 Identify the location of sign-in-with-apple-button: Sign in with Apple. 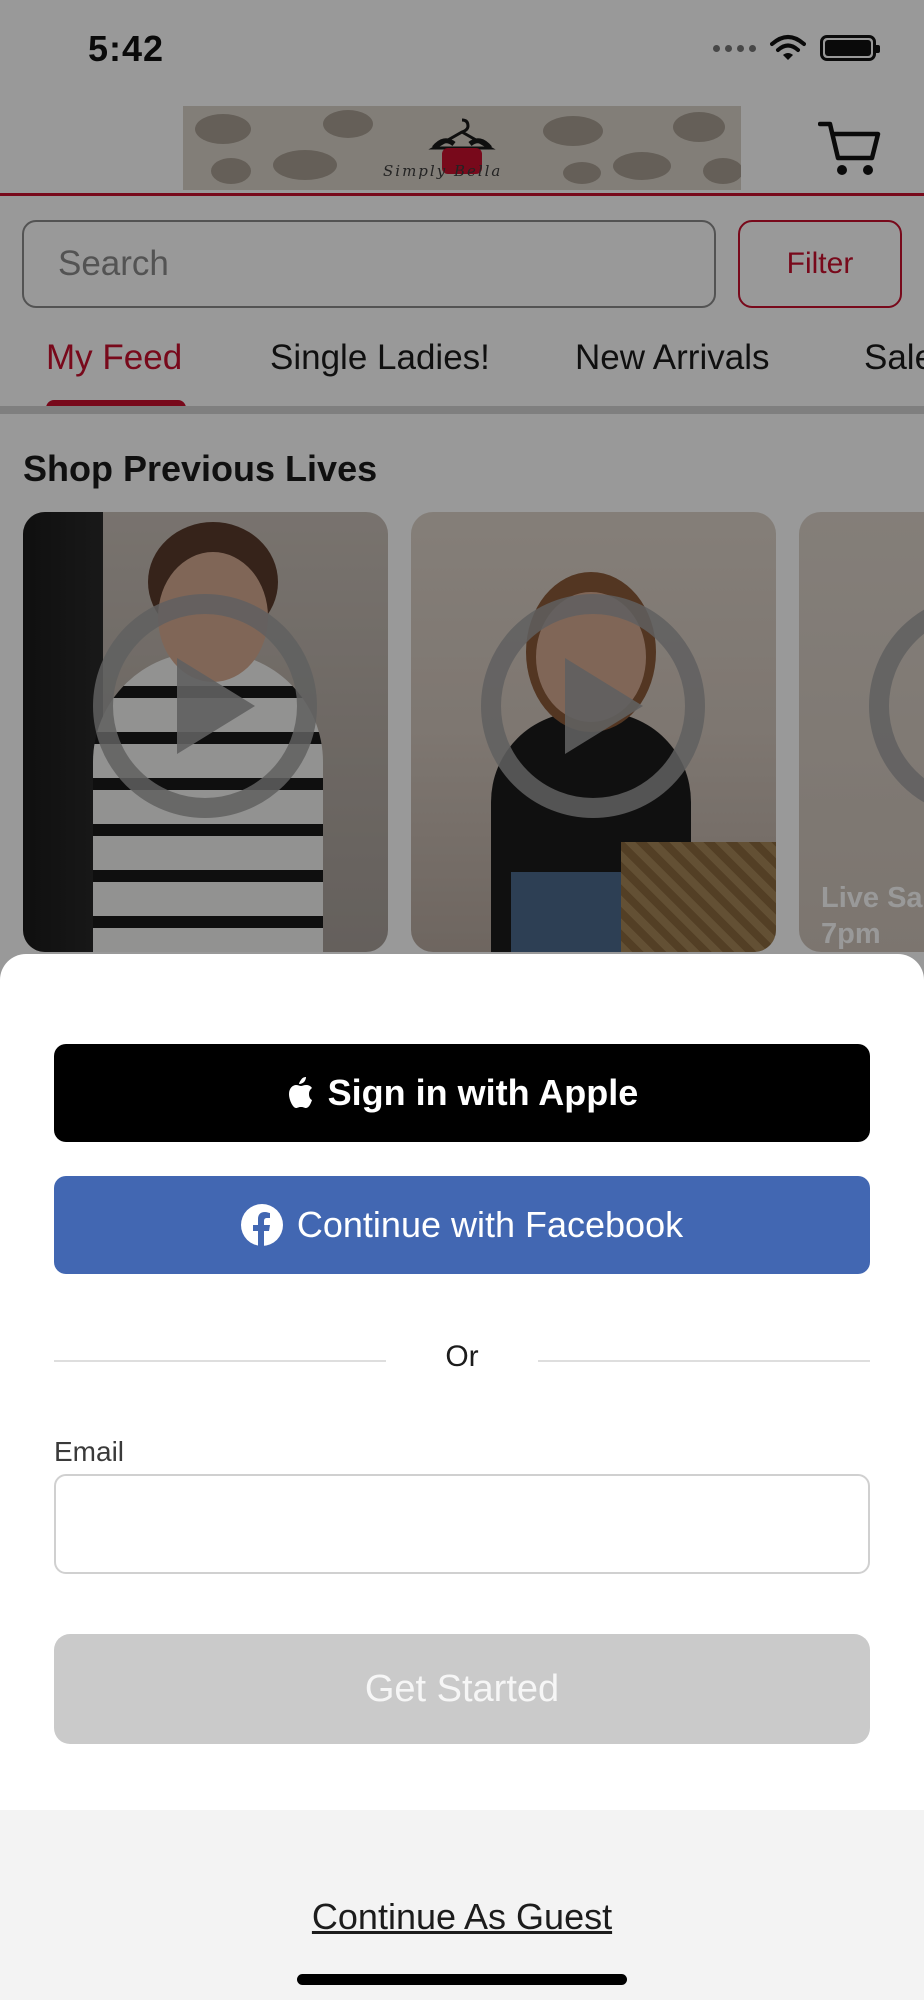
(462, 1093).